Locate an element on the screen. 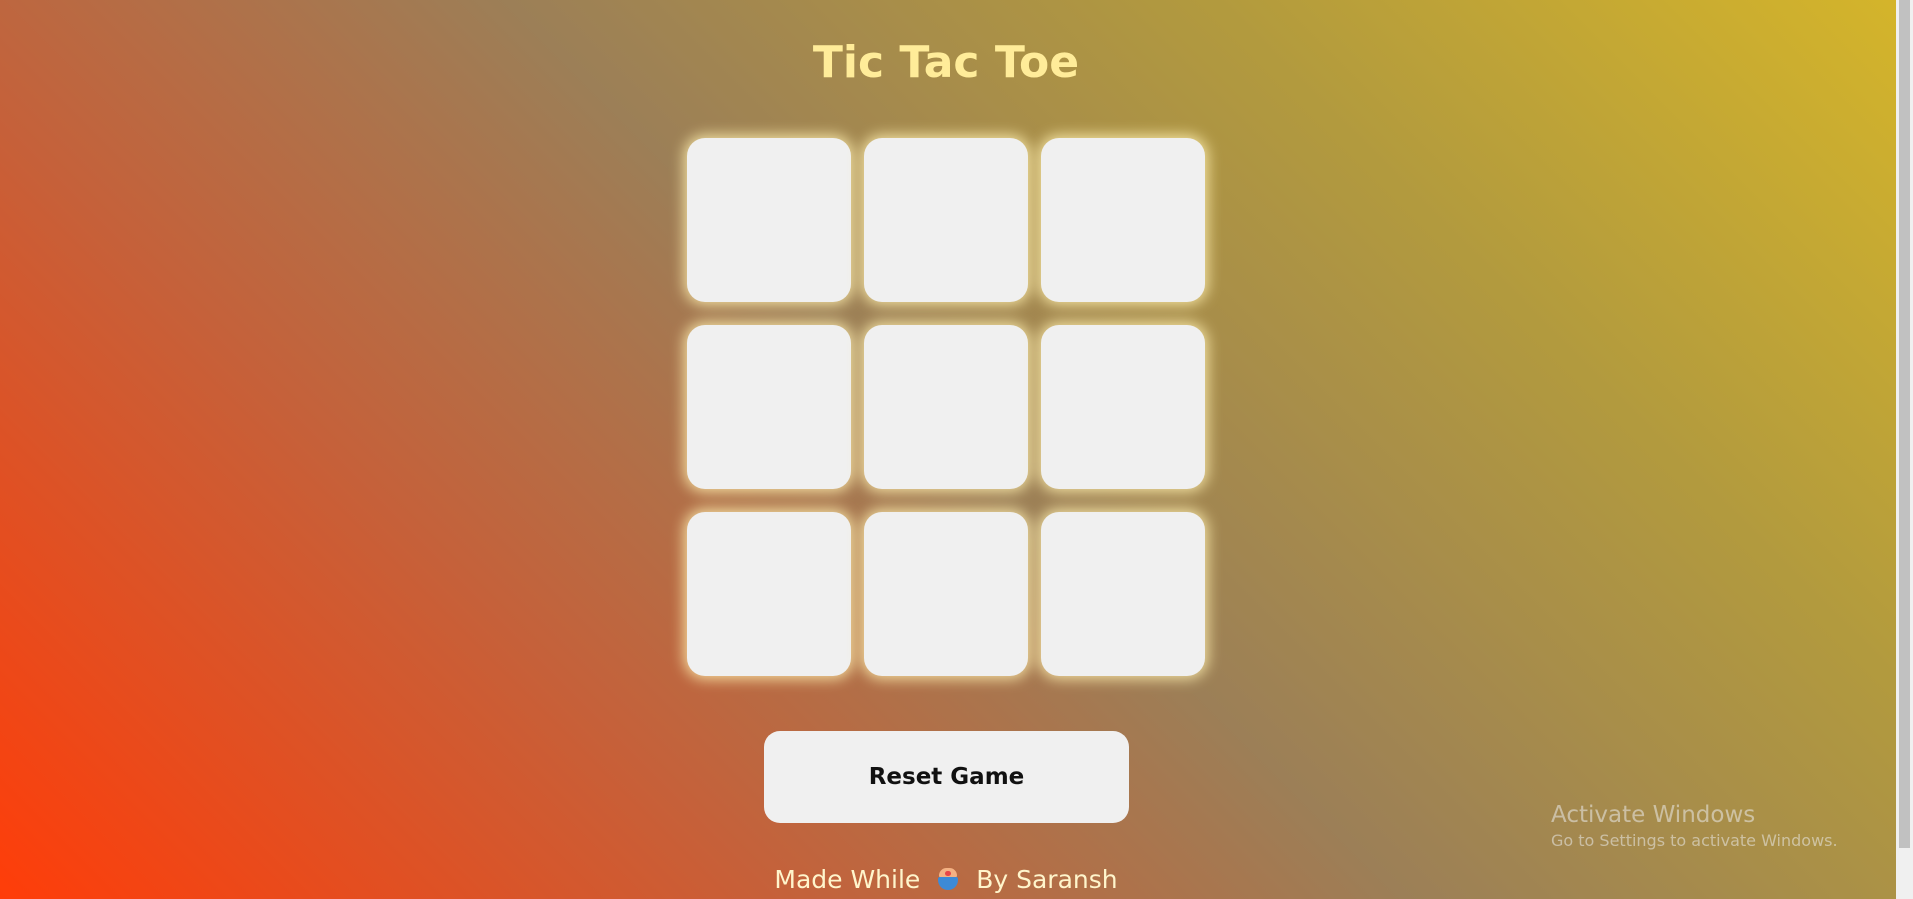 Image resolution: width=1913 pixels, height=899 pixels. vertical-scrollbar is located at coordinates (1904, 449).